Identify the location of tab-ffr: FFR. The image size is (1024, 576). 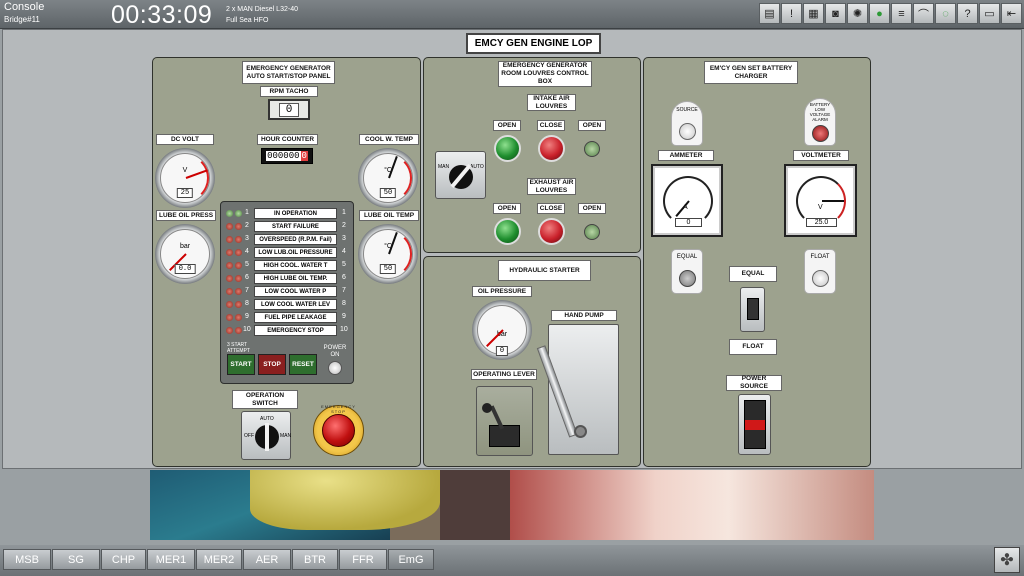
(363, 559).